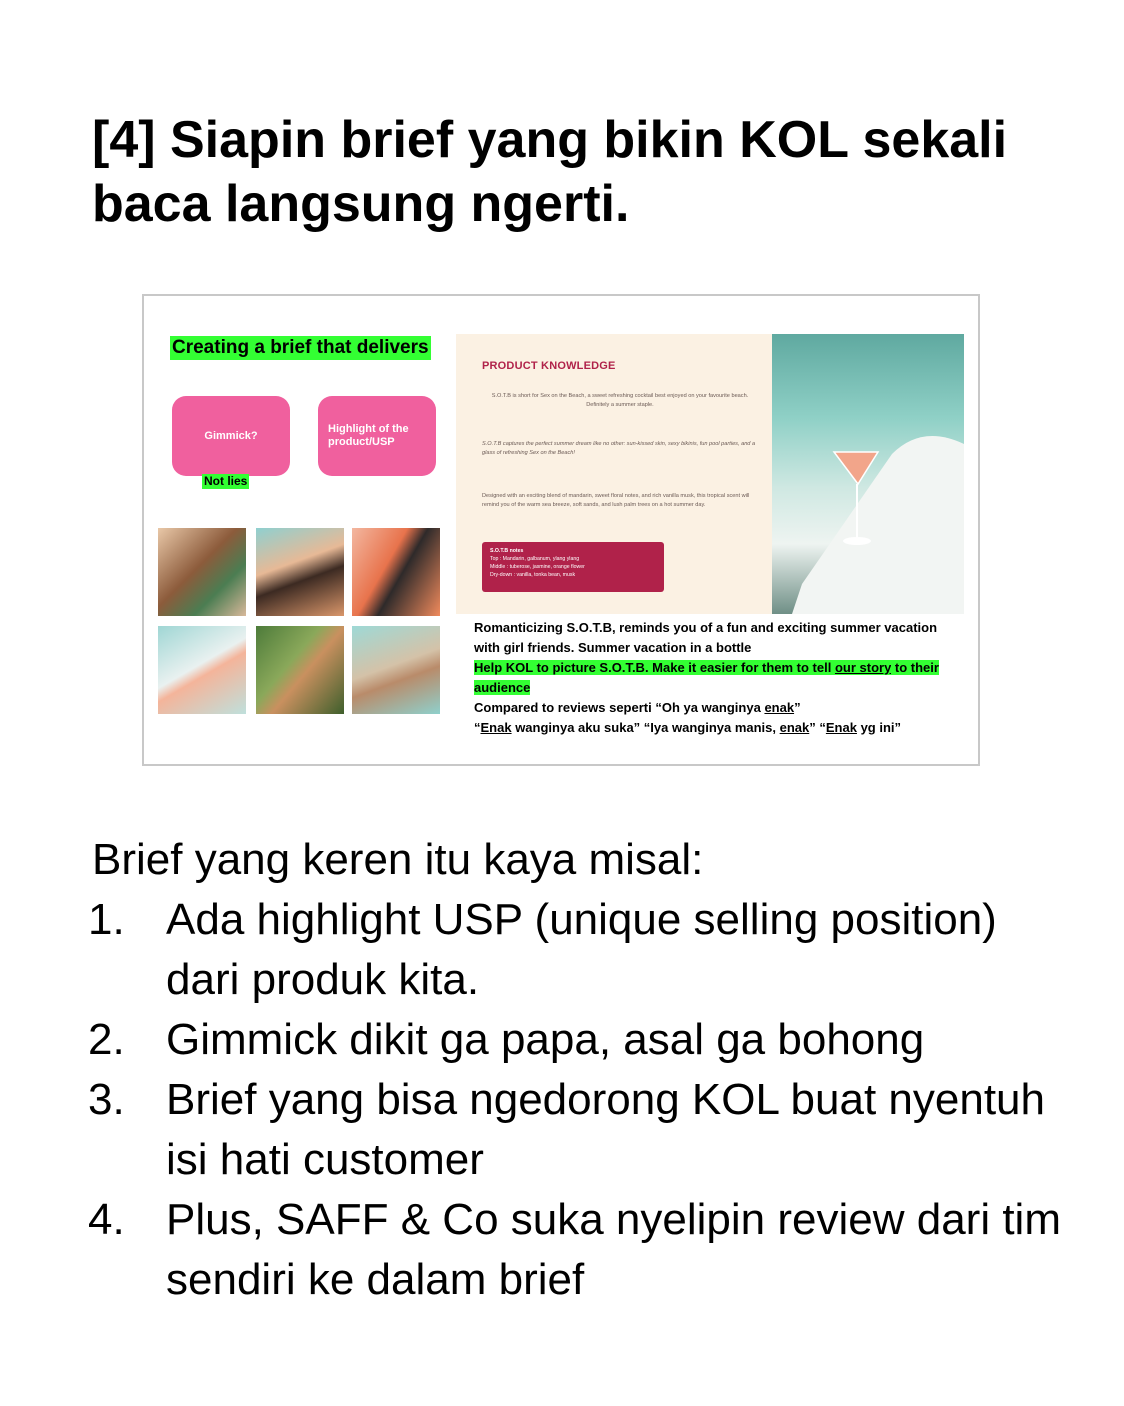 The width and height of the screenshot is (1124, 1406). What do you see at coordinates (507, 551) in the screenshot?
I see `scent-notes-title: S.O.T.B notes` at bounding box center [507, 551].